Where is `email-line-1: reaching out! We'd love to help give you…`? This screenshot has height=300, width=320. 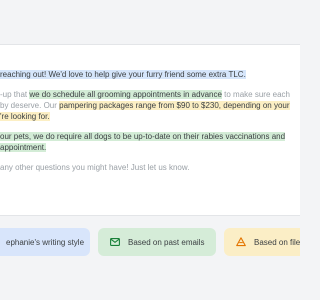 email-line-1: reaching out! We'd love to help give you… is located at coordinates (123, 74).